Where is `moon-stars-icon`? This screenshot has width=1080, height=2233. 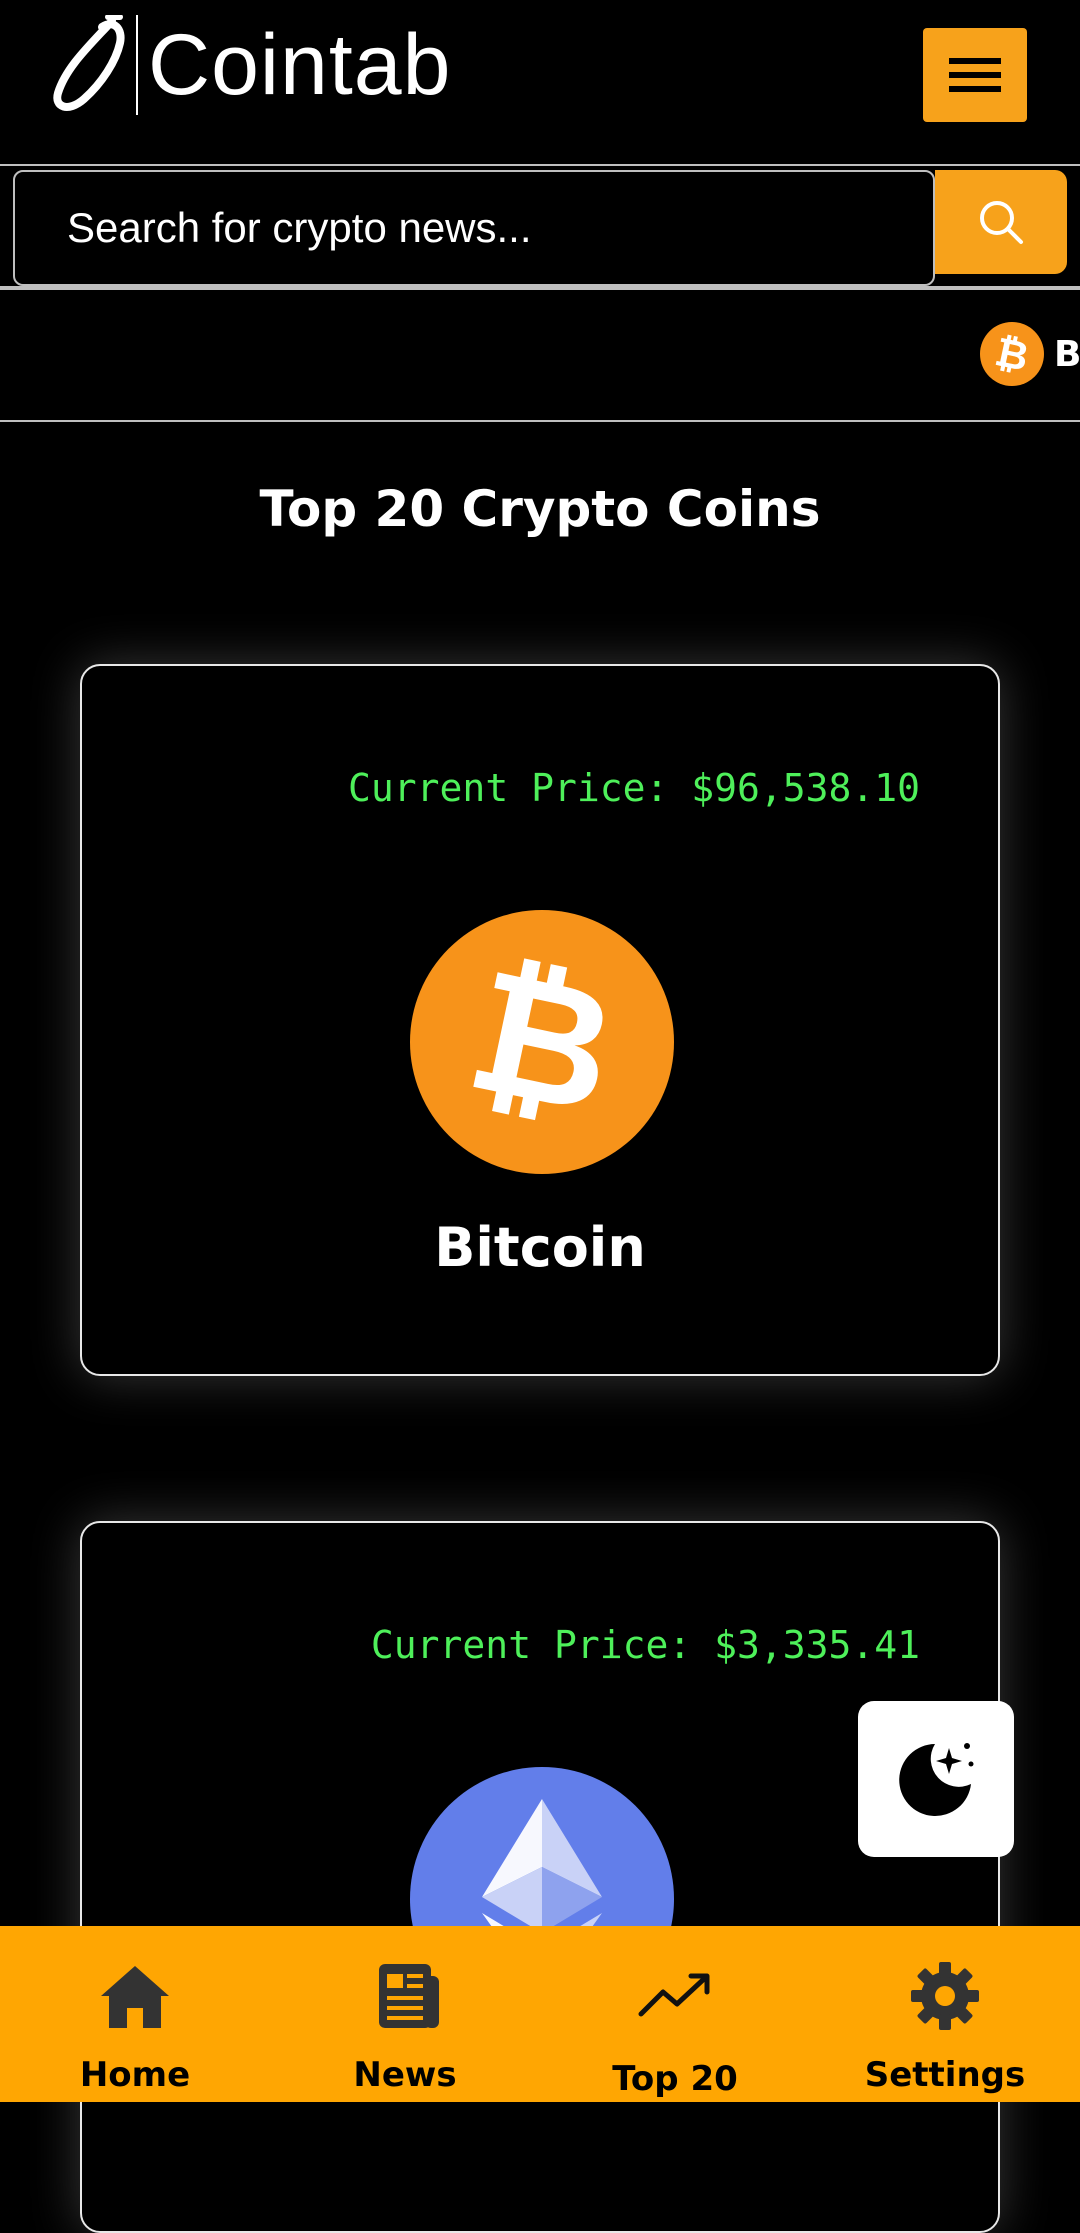 moon-stars-icon is located at coordinates (936, 1779).